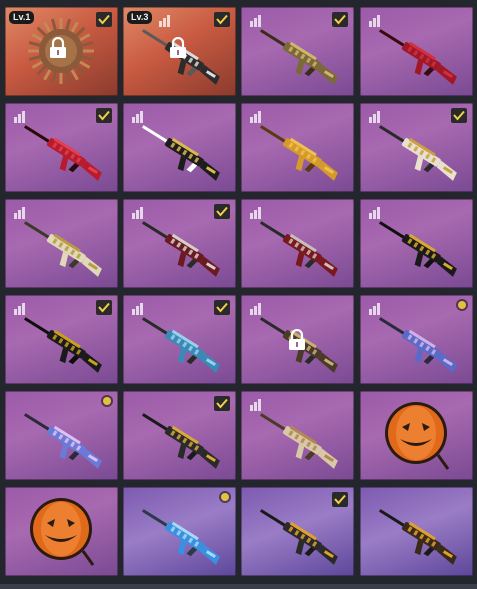 The height and width of the screenshot is (589, 477). I want to click on skin-tile: Lv.3, so click(179, 51).